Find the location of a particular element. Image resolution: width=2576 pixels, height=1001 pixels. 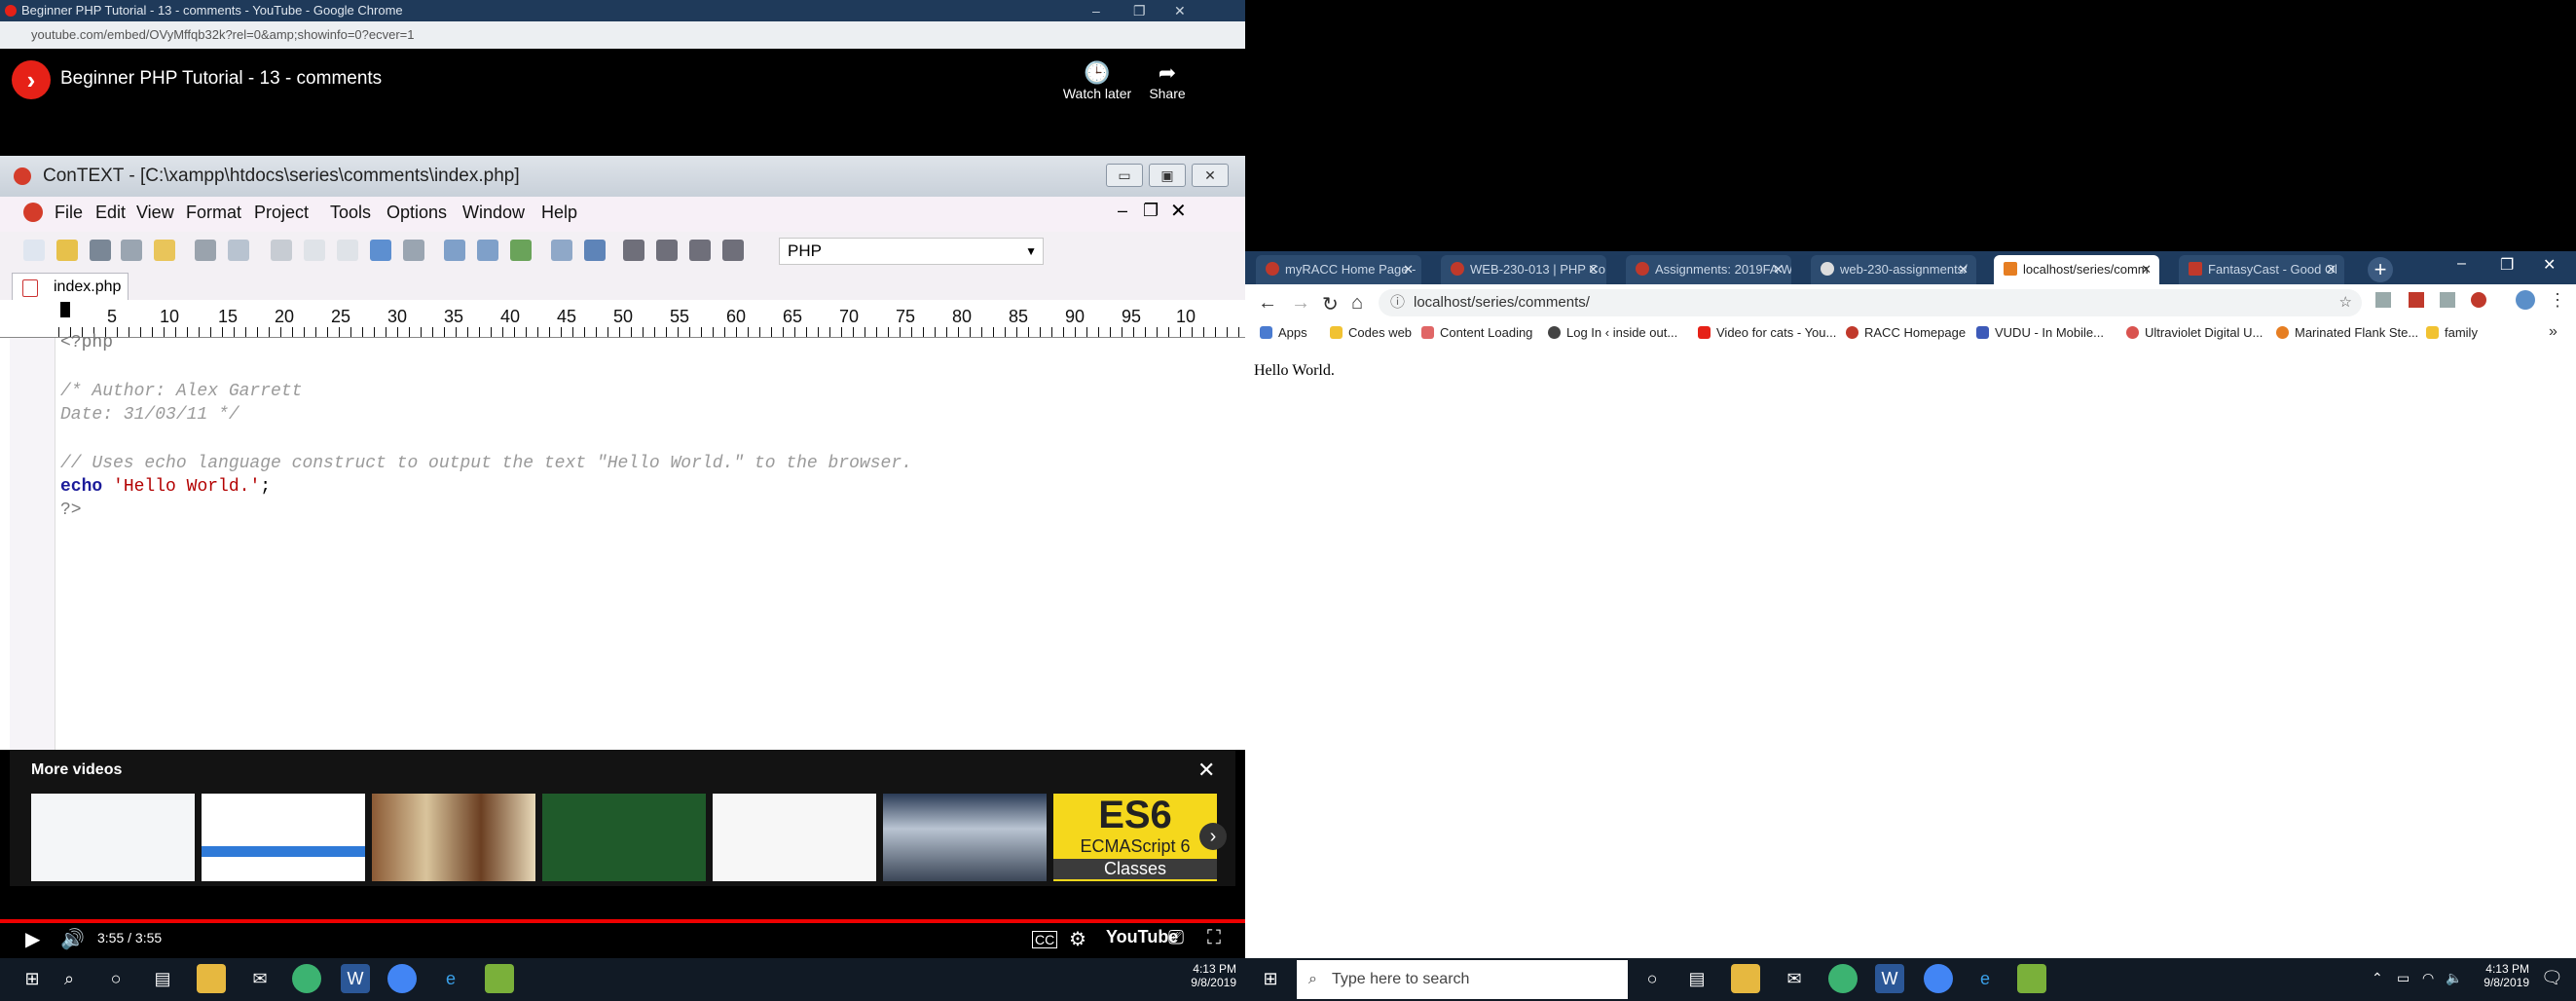

reload-icon: ↻ is located at coordinates (1330, 304).